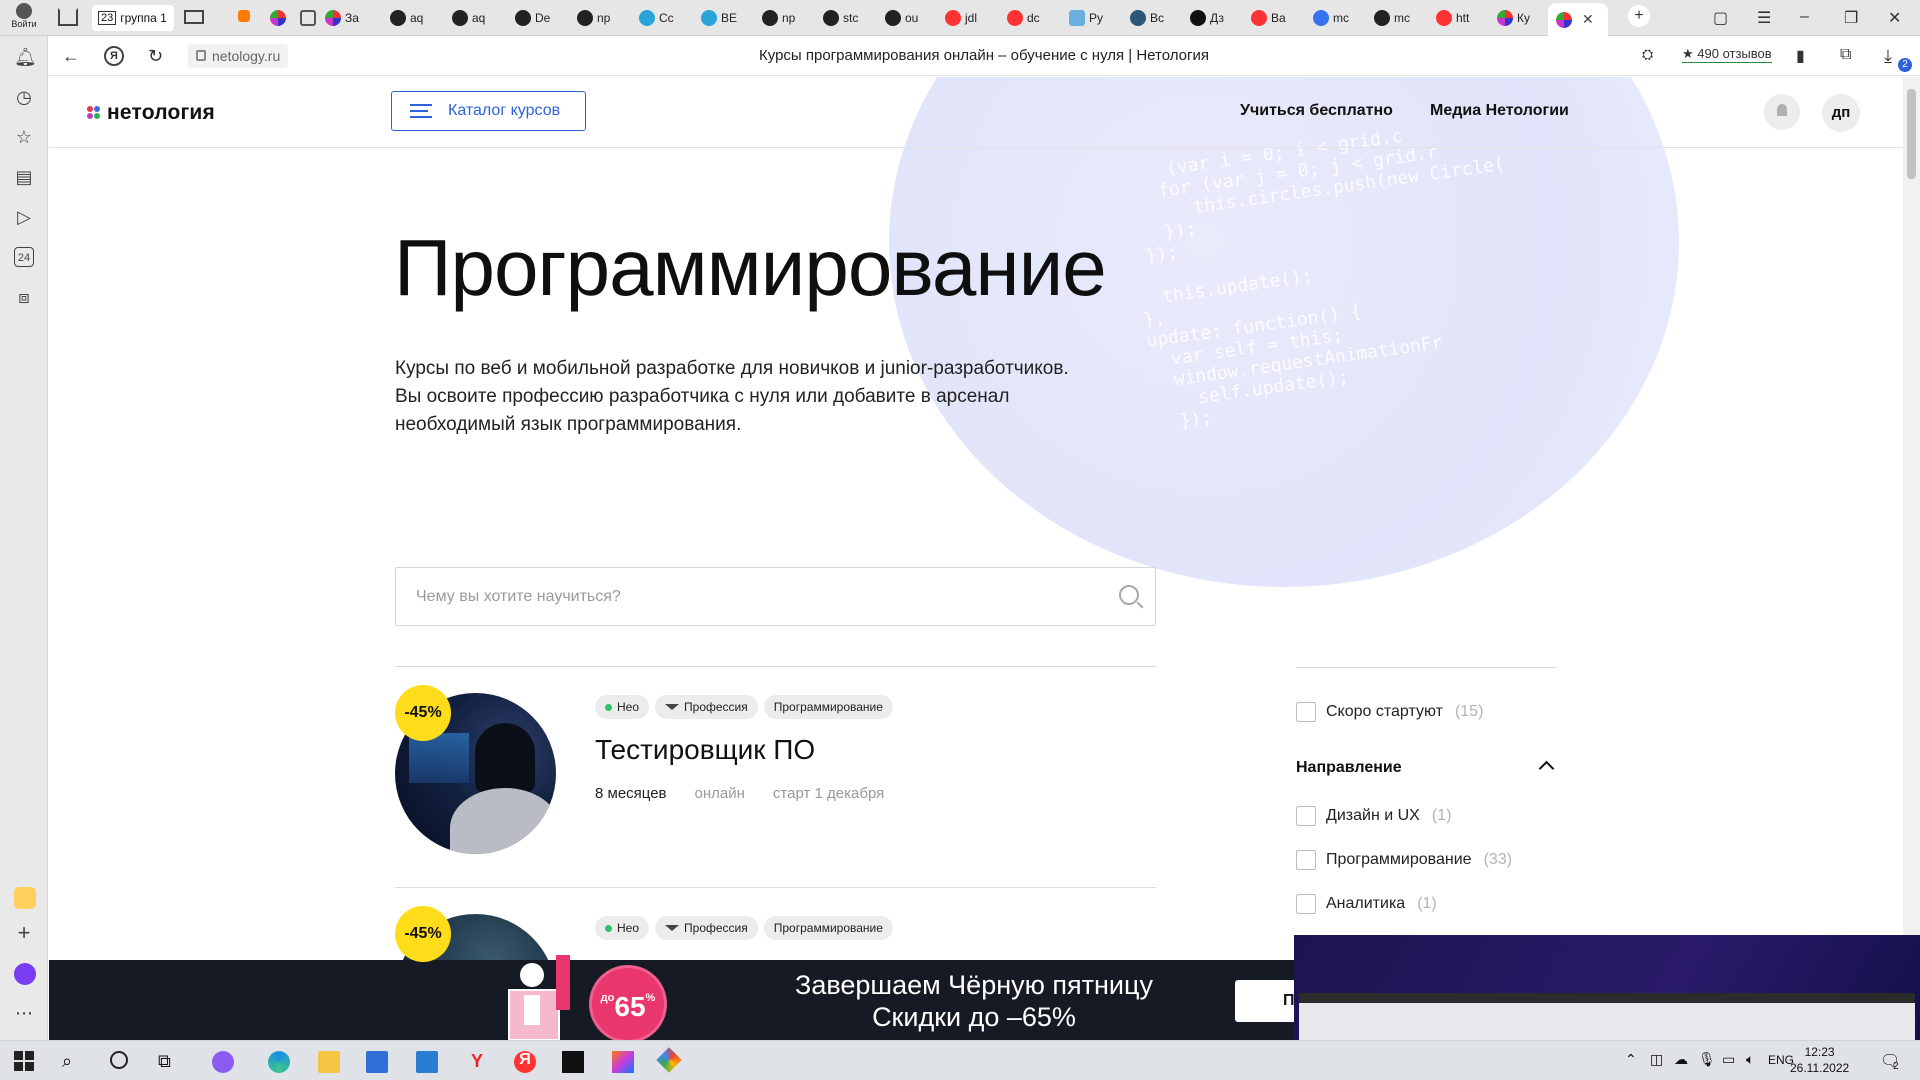 The height and width of the screenshot is (1080, 1920). I want to click on history-icon: ◷, so click(24, 97).